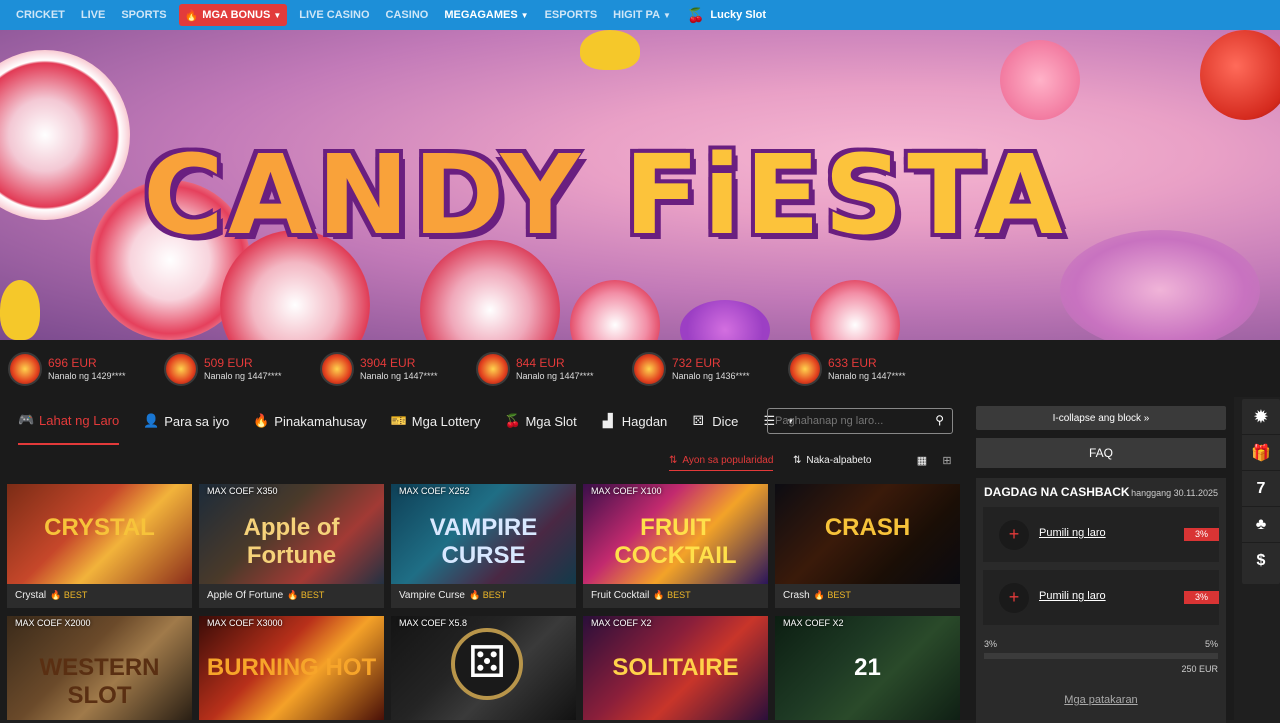 Image resolution: width=1280 pixels, height=723 pixels. What do you see at coordinates (1261, 453) in the screenshot?
I see `gift-icon: 🎁` at bounding box center [1261, 453].